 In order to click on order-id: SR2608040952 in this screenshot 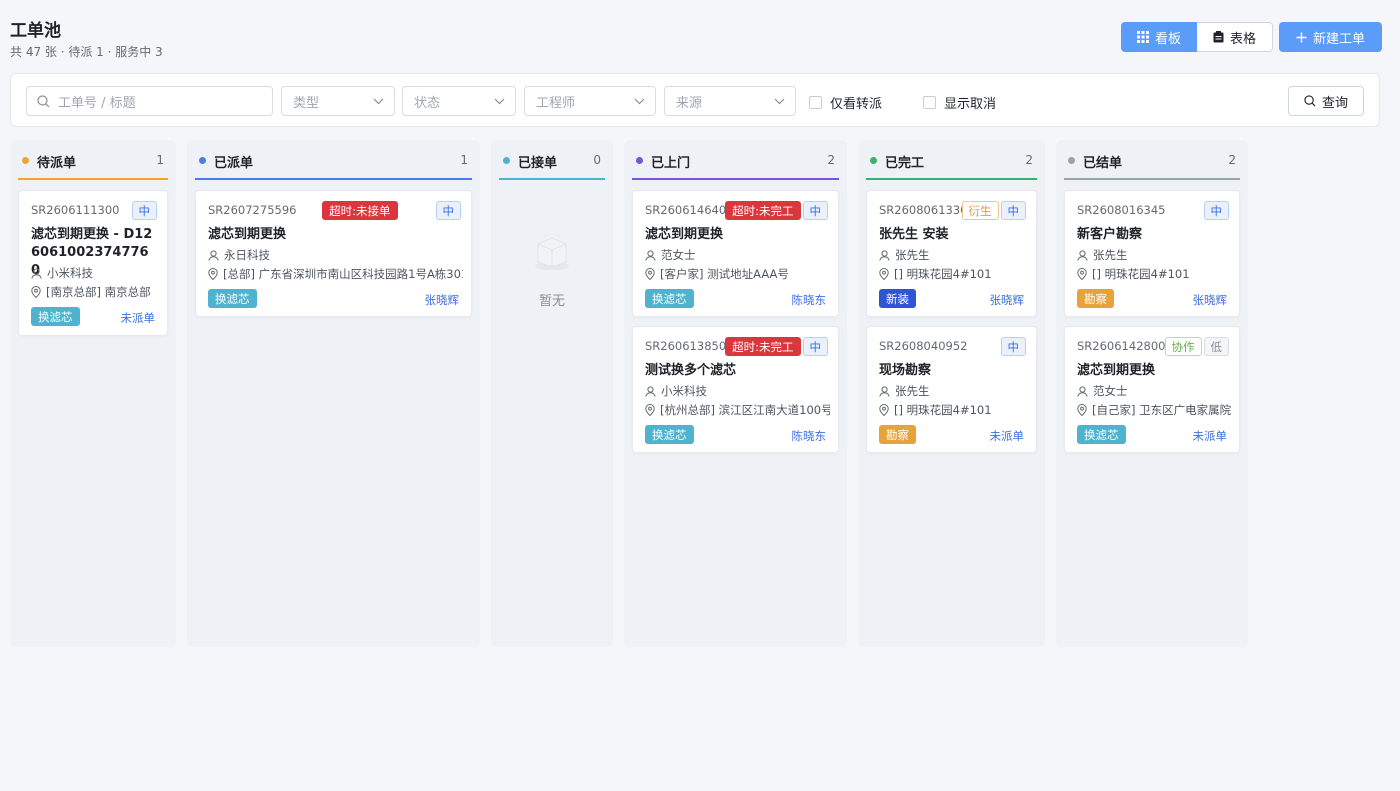, I will do `click(923, 346)`.